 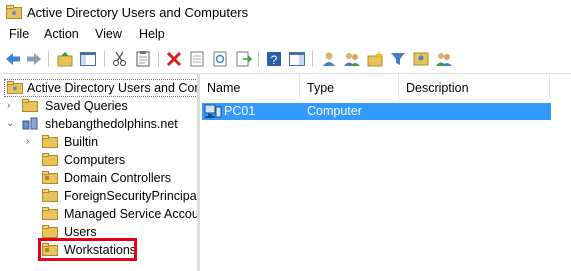 I want to click on show-action-pane-icon, so click(x=297, y=59).